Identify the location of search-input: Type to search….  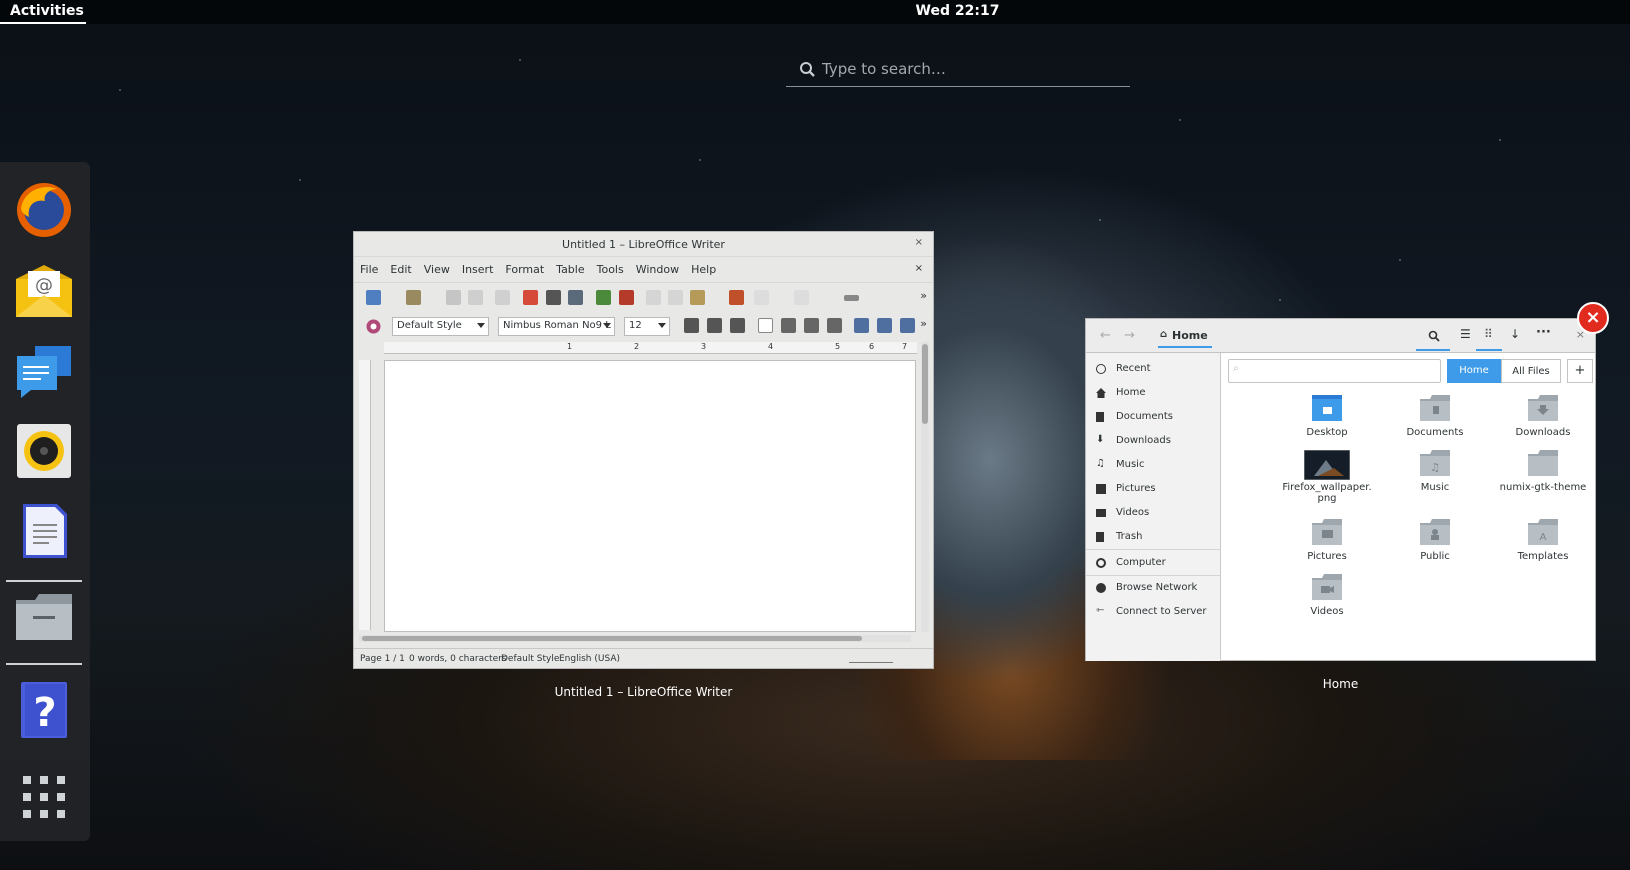
(884, 69).